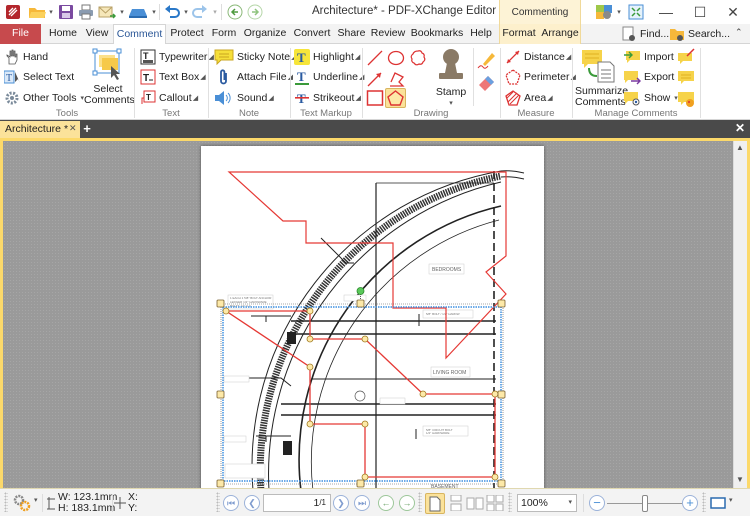 The height and width of the screenshot is (516, 750). I want to click on stamp-button: Stamp ▾, so click(451, 78).